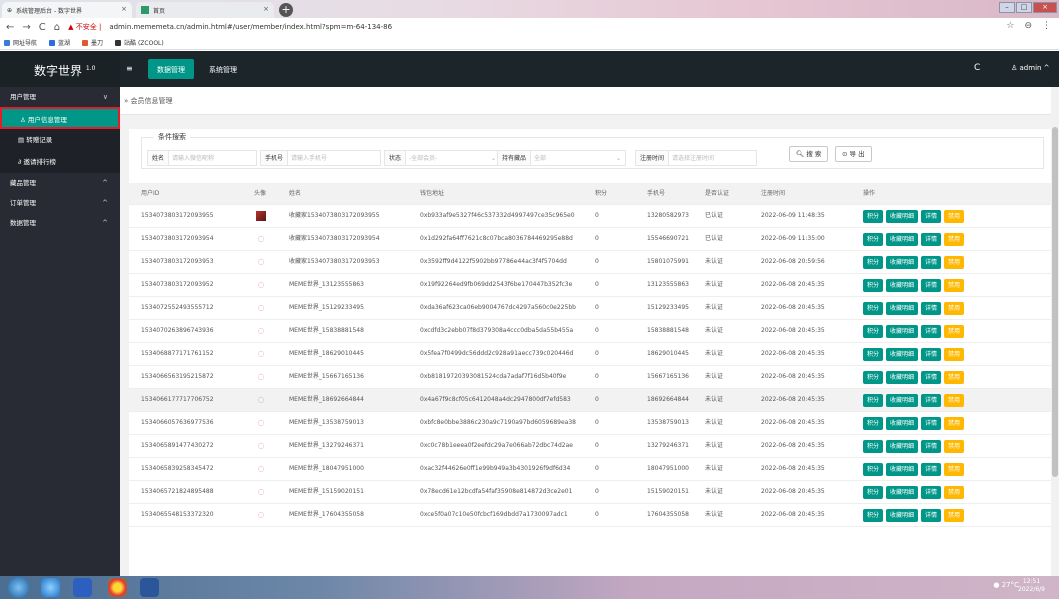 Image resolution: width=1059 pixels, height=599 pixels. Describe the element at coordinates (579, 158) in the screenshot. I see `holding-select: 全部 ⌄` at that location.